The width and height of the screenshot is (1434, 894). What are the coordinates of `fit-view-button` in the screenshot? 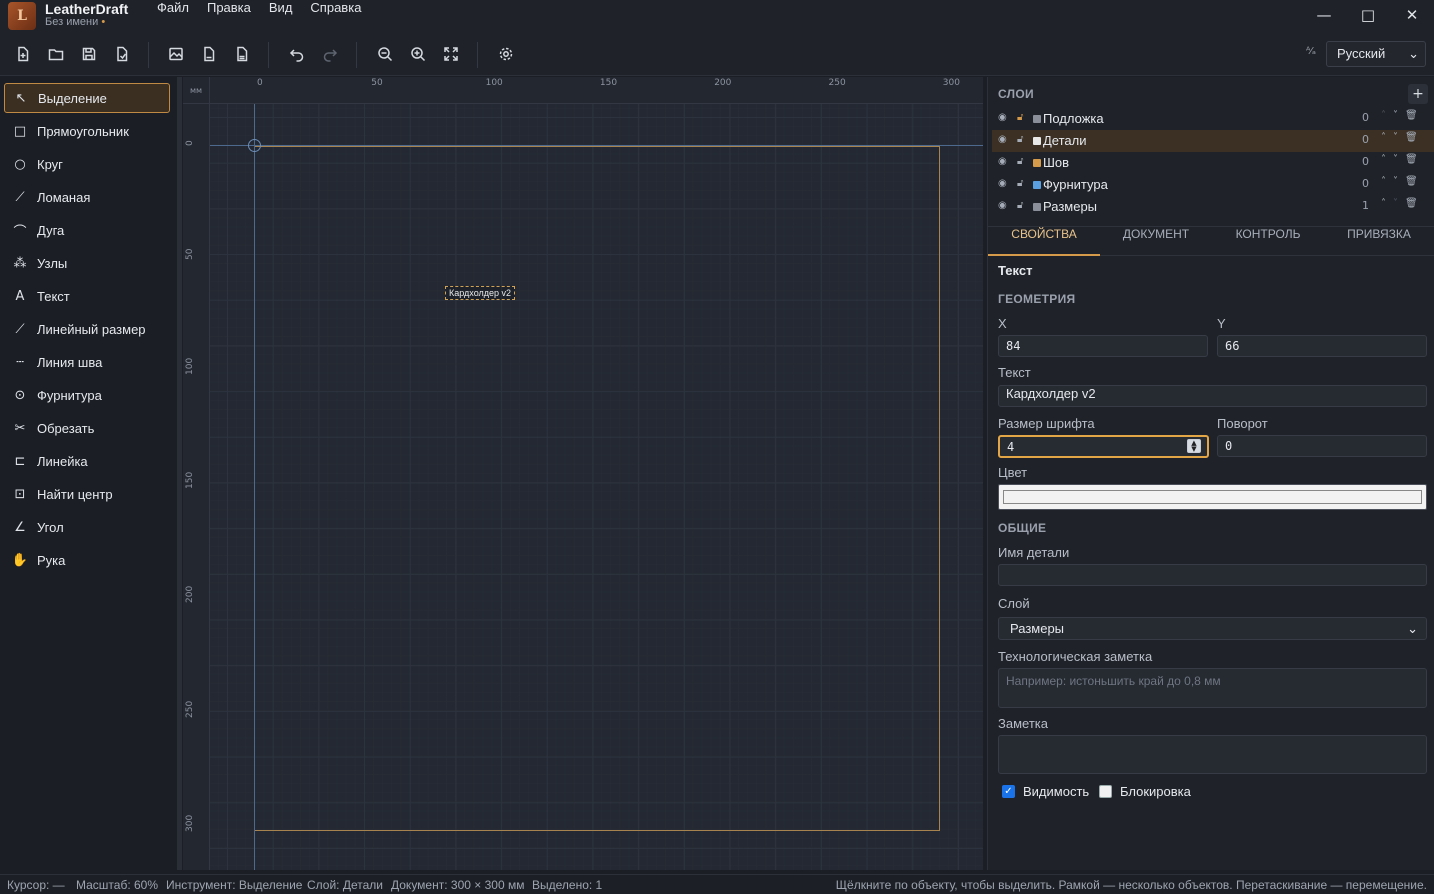 It's located at (451, 54).